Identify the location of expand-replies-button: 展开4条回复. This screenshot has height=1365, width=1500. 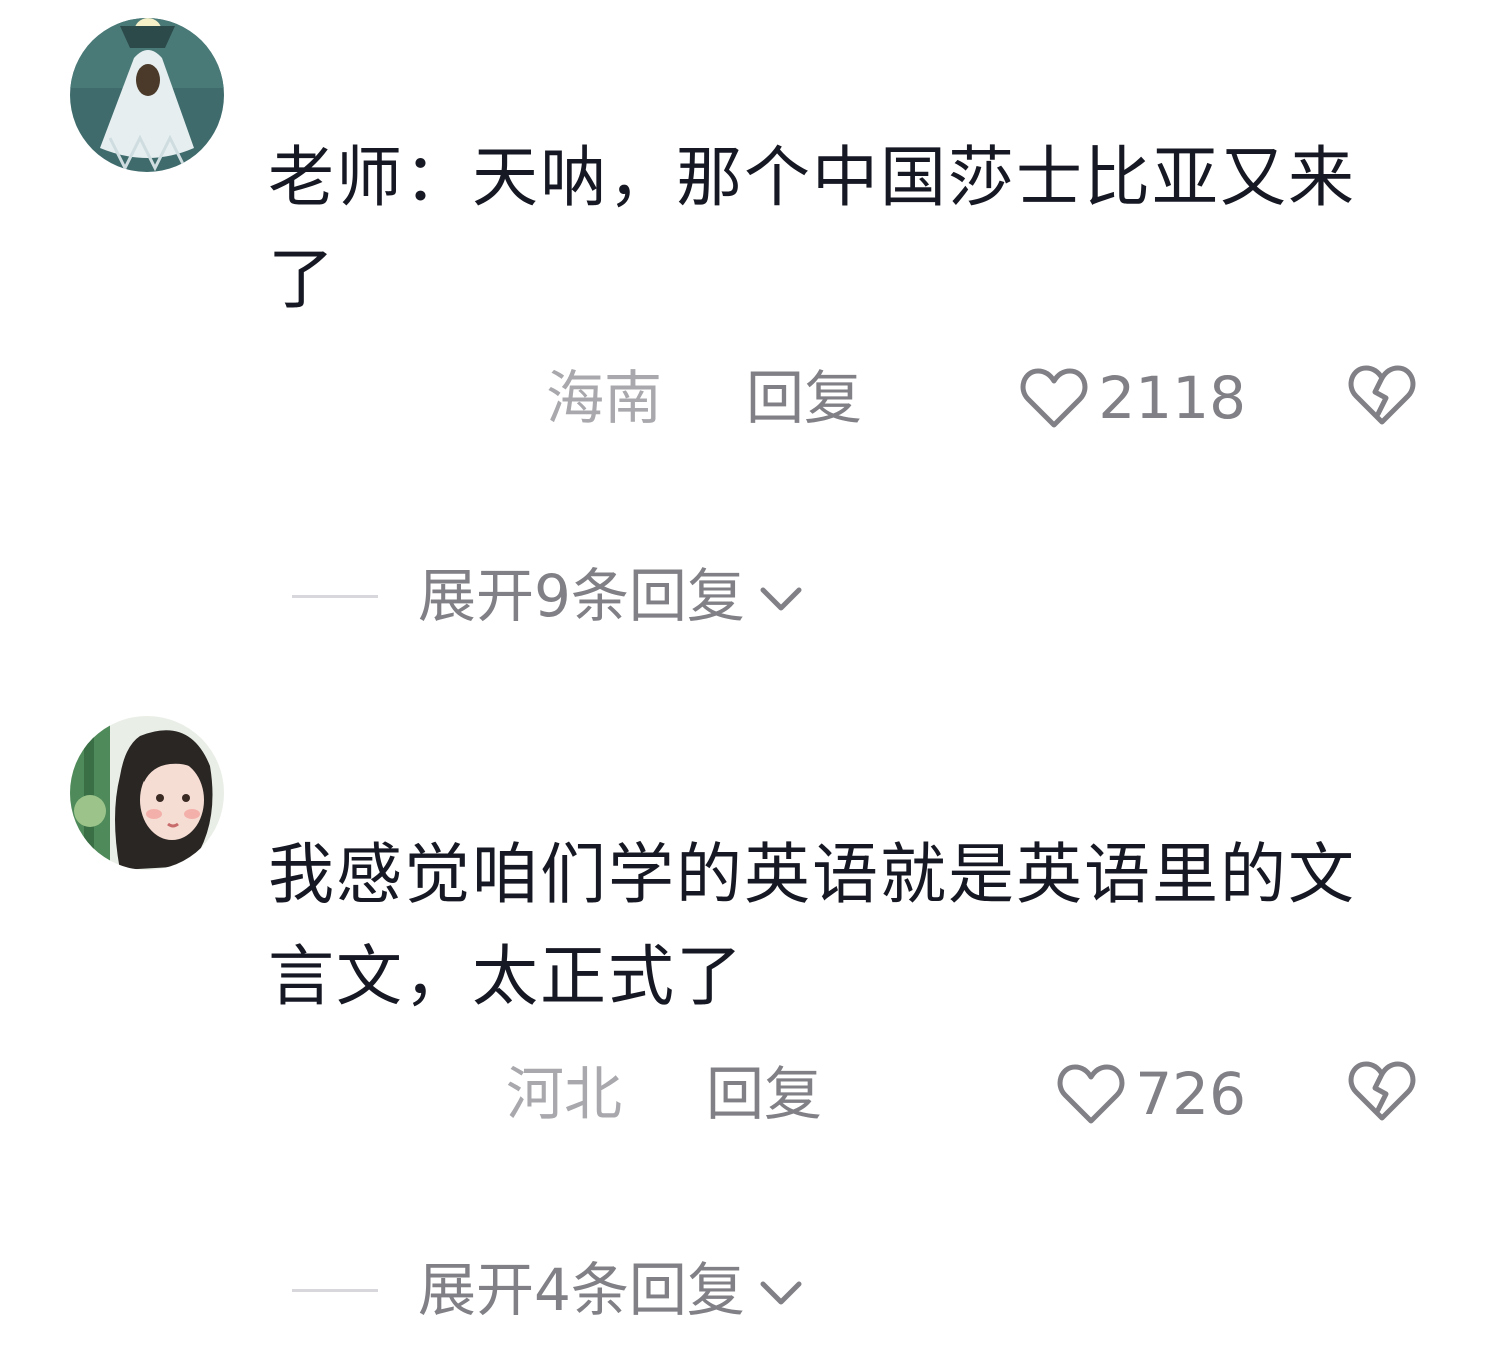
(547, 1290).